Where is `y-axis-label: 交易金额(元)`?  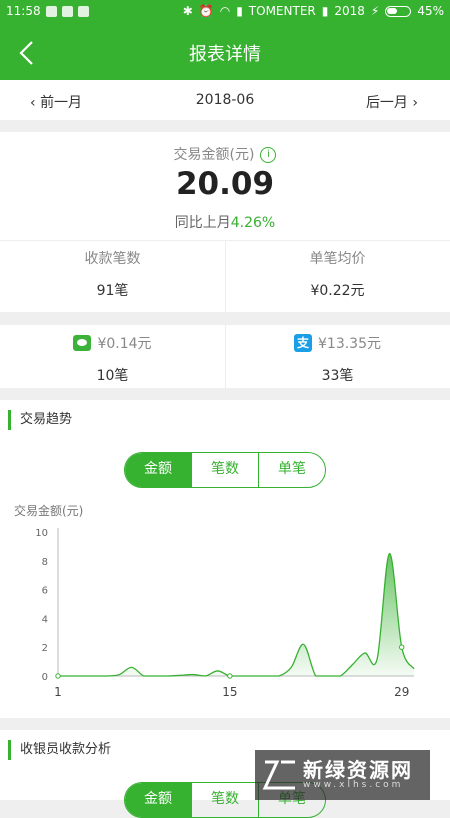 y-axis-label: 交易金额(元) is located at coordinates (49, 511).